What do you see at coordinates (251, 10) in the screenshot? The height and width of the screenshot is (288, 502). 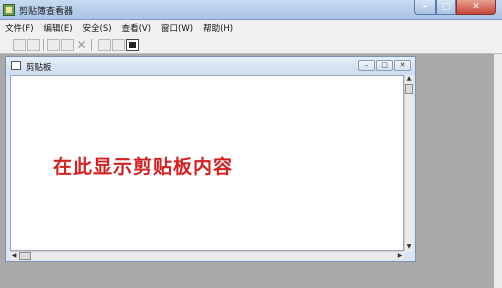 I see `title-bar: 剪贴簿查看器 – □ ✕` at bounding box center [251, 10].